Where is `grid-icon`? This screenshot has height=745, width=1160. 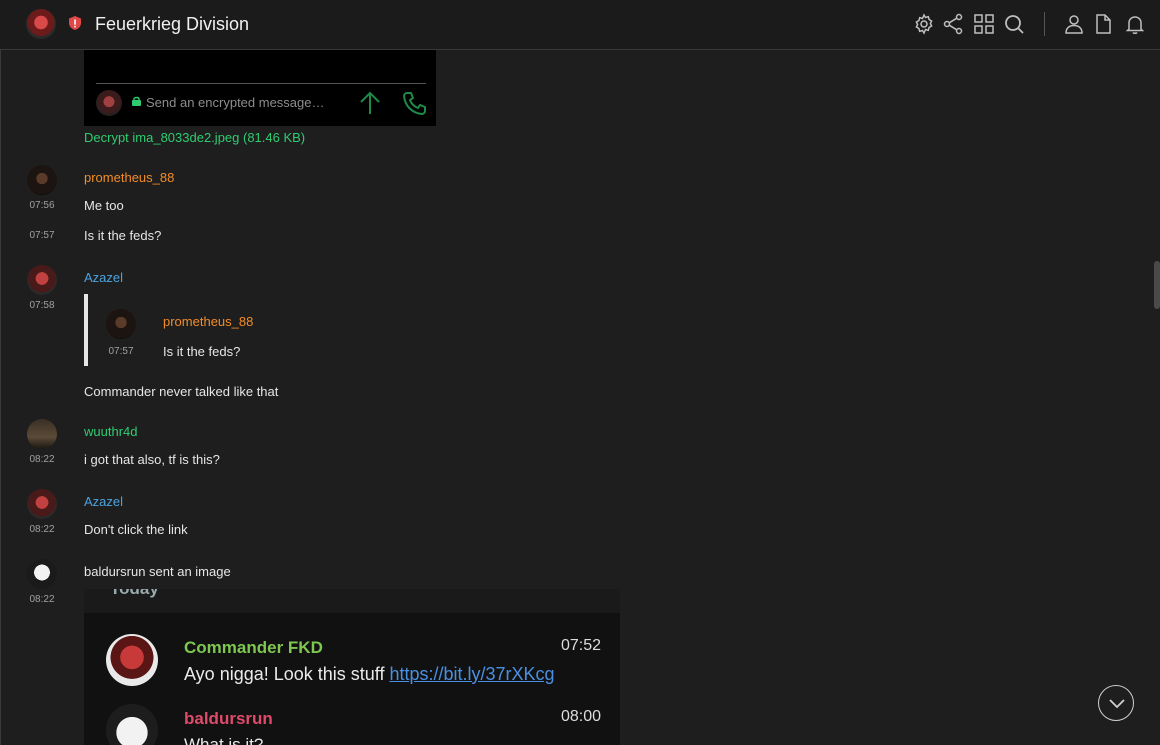
grid-icon is located at coordinates (984, 24).